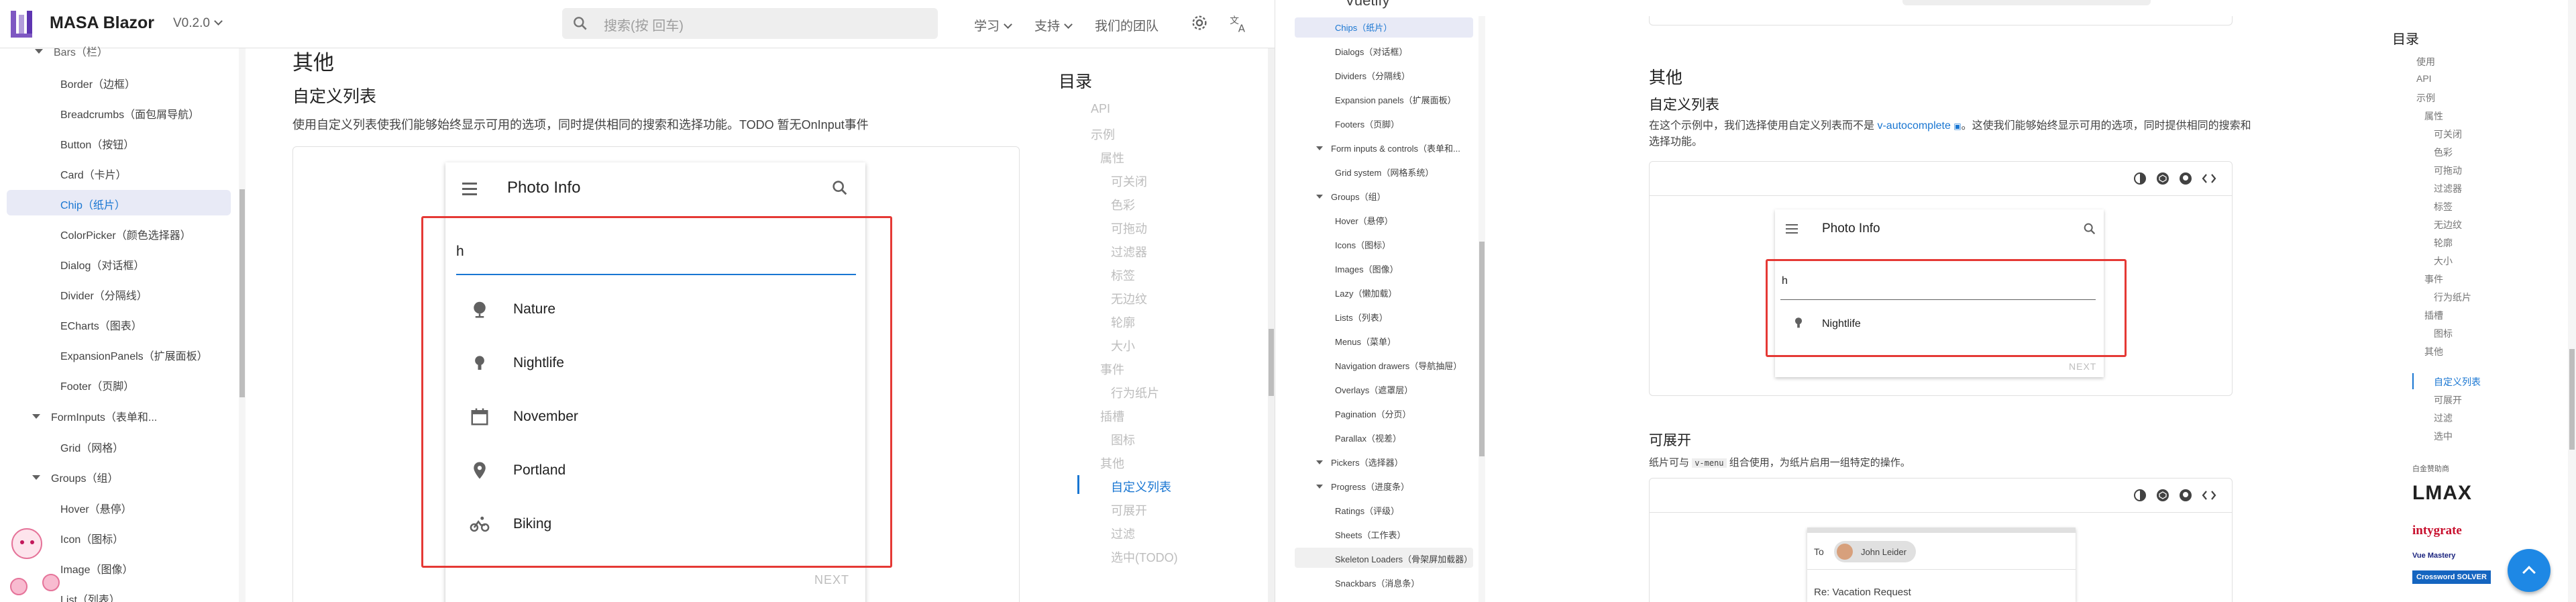 The height and width of the screenshot is (602, 2576). Describe the element at coordinates (1362, 486) in the screenshot. I see `sidebar-group-progress: Progress（进度条）` at that location.